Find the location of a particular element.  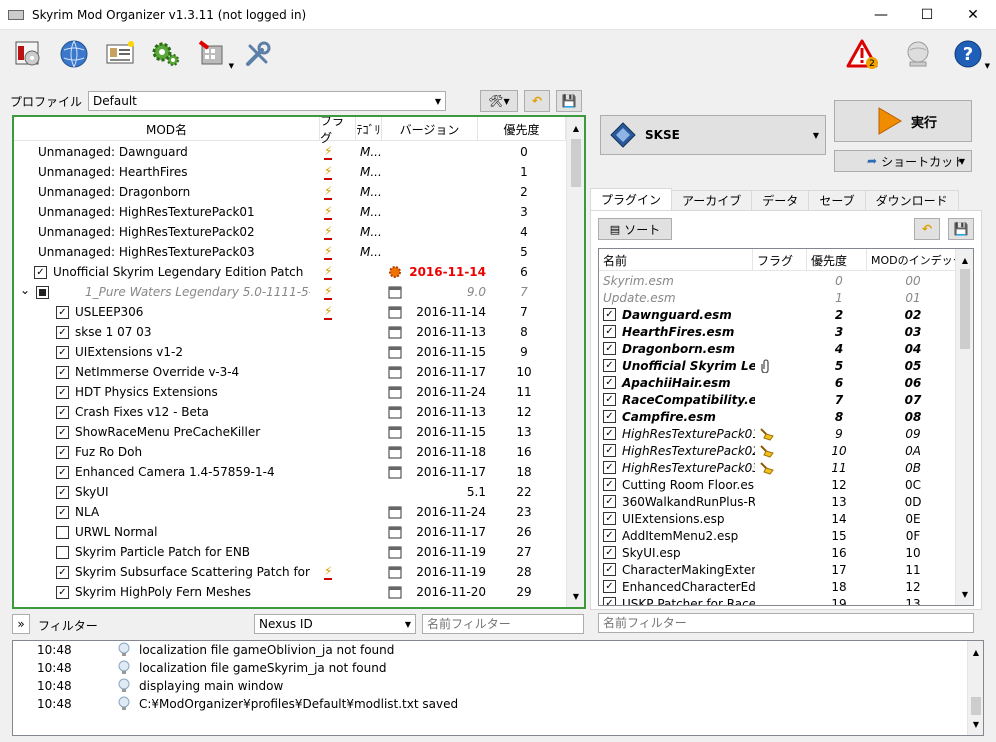

tab-archives: アーカイブ is located at coordinates (712, 200).